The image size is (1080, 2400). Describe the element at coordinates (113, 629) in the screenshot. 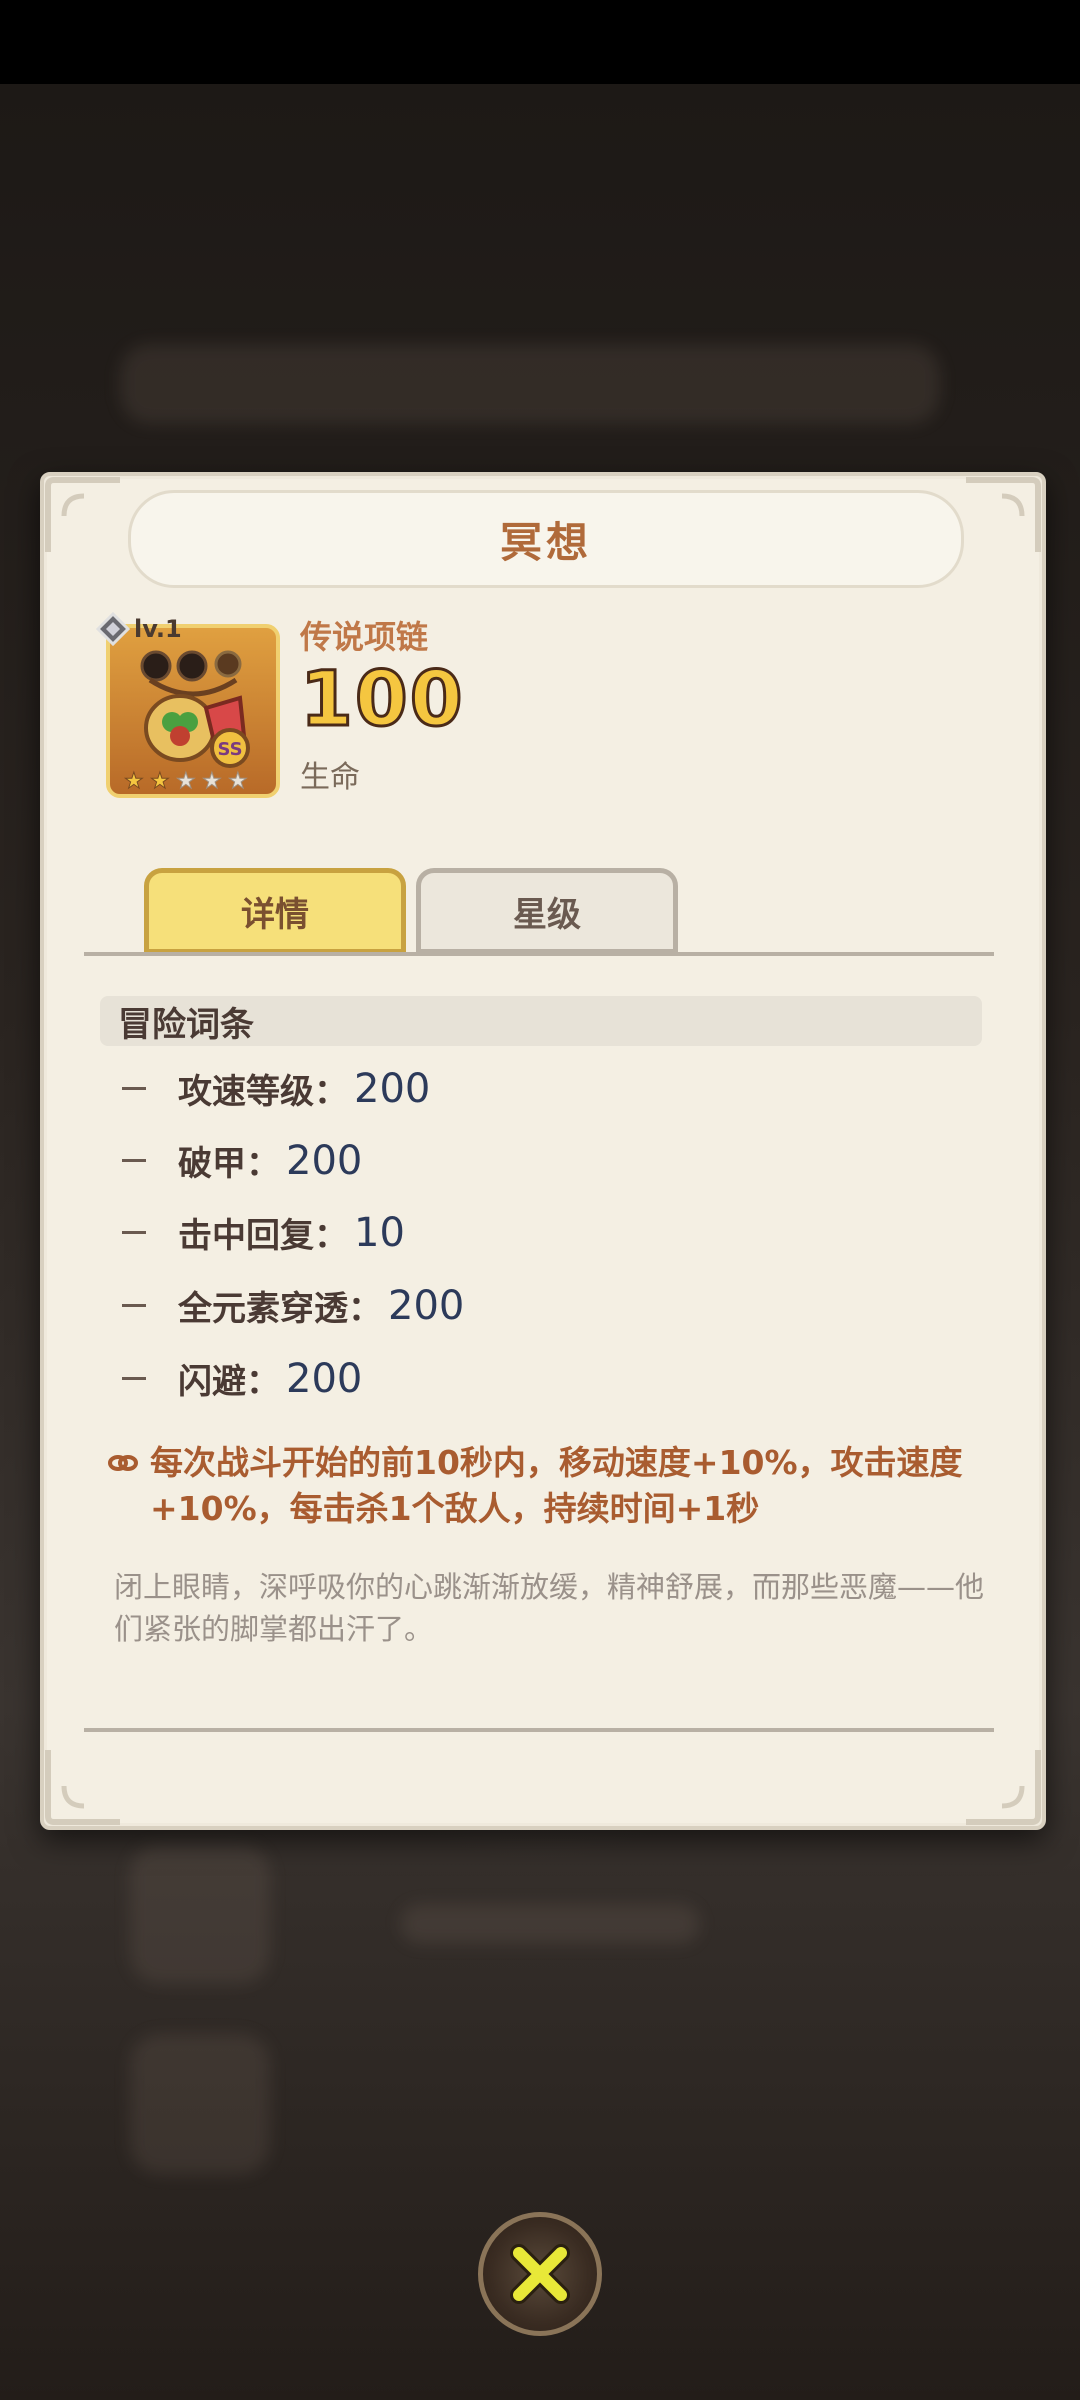

I see `diamond-icon` at that location.